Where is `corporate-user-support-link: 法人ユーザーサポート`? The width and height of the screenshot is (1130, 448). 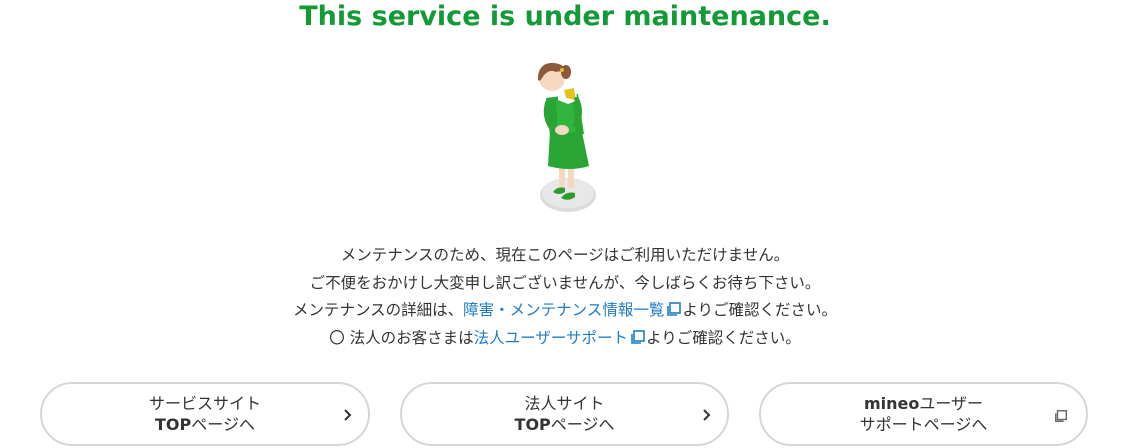 corporate-user-support-link: 法人ユーザーサポート is located at coordinates (560, 338).